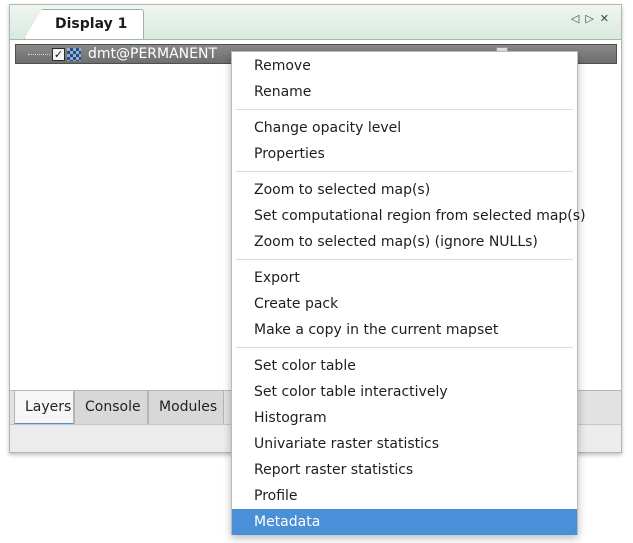 This screenshot has height=543, width=633. What do you see at coordinates (404, 330) in the screenshot?
I see `menu-item-make-a-copy-in-the-current-mapset: Make a copy in the current mapset` at bounding box center [404, 330].